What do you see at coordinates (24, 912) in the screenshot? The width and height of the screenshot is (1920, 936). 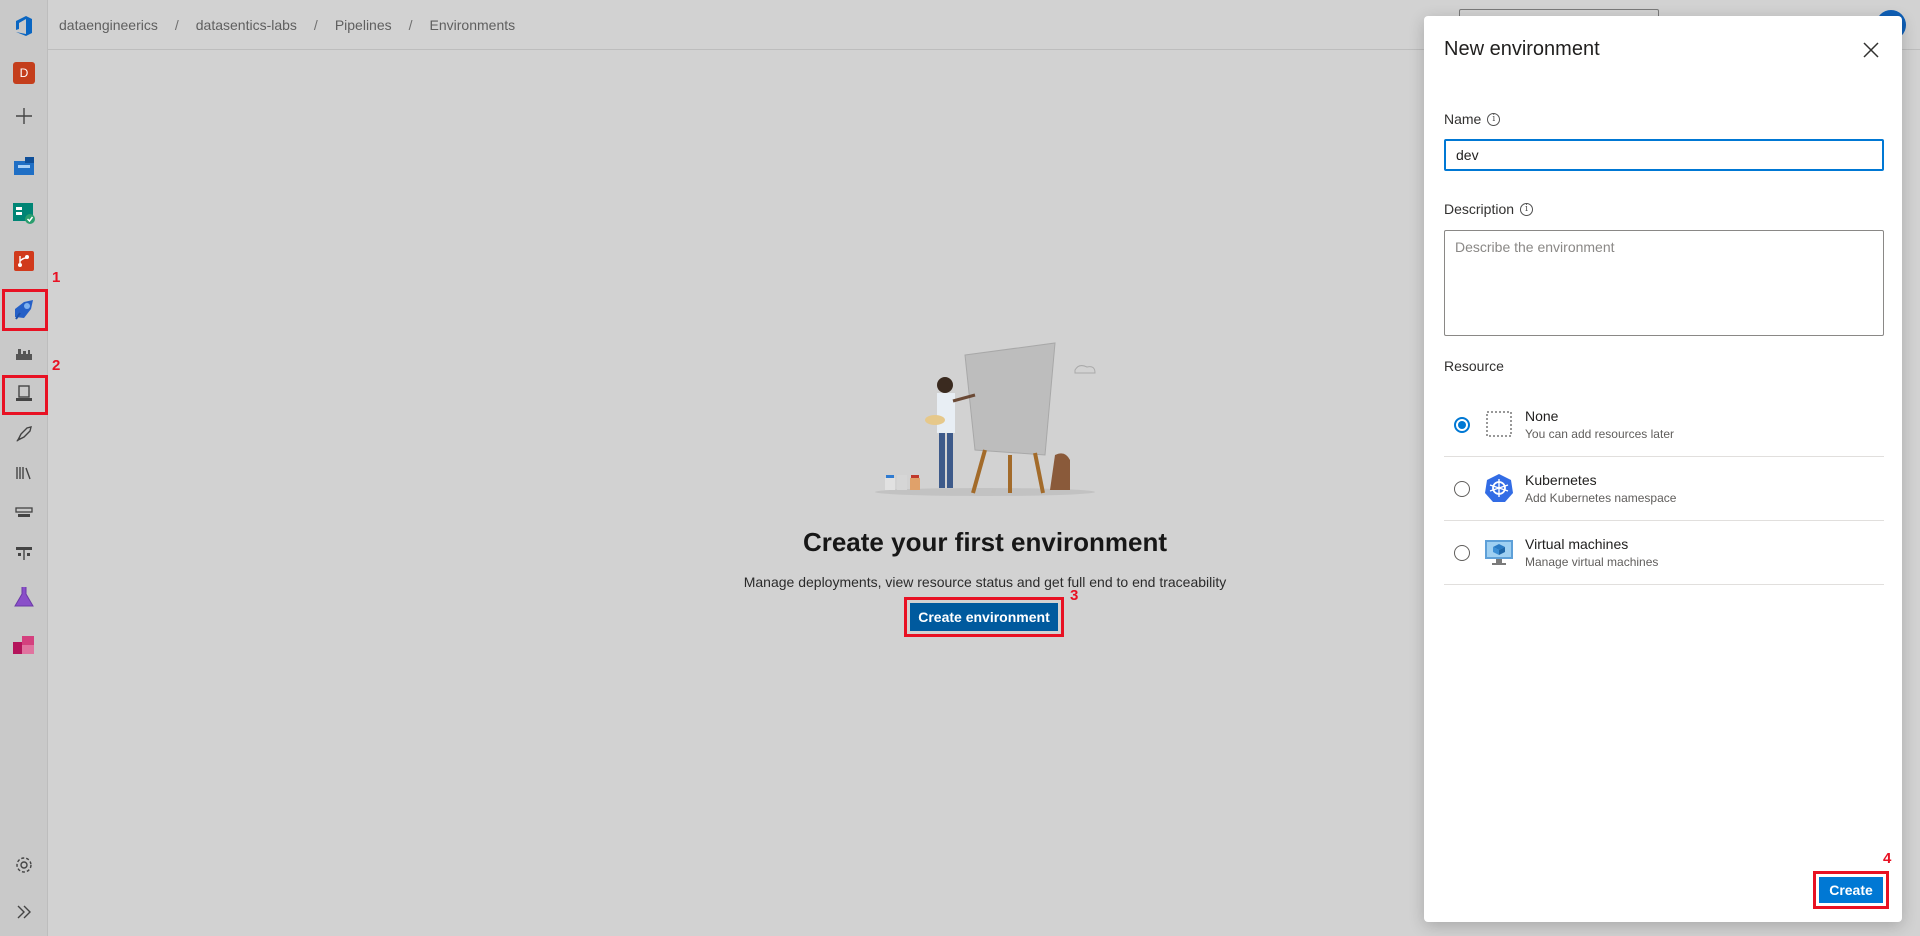 I see `expand-chevron-icon` at bounding box center [24, 912].